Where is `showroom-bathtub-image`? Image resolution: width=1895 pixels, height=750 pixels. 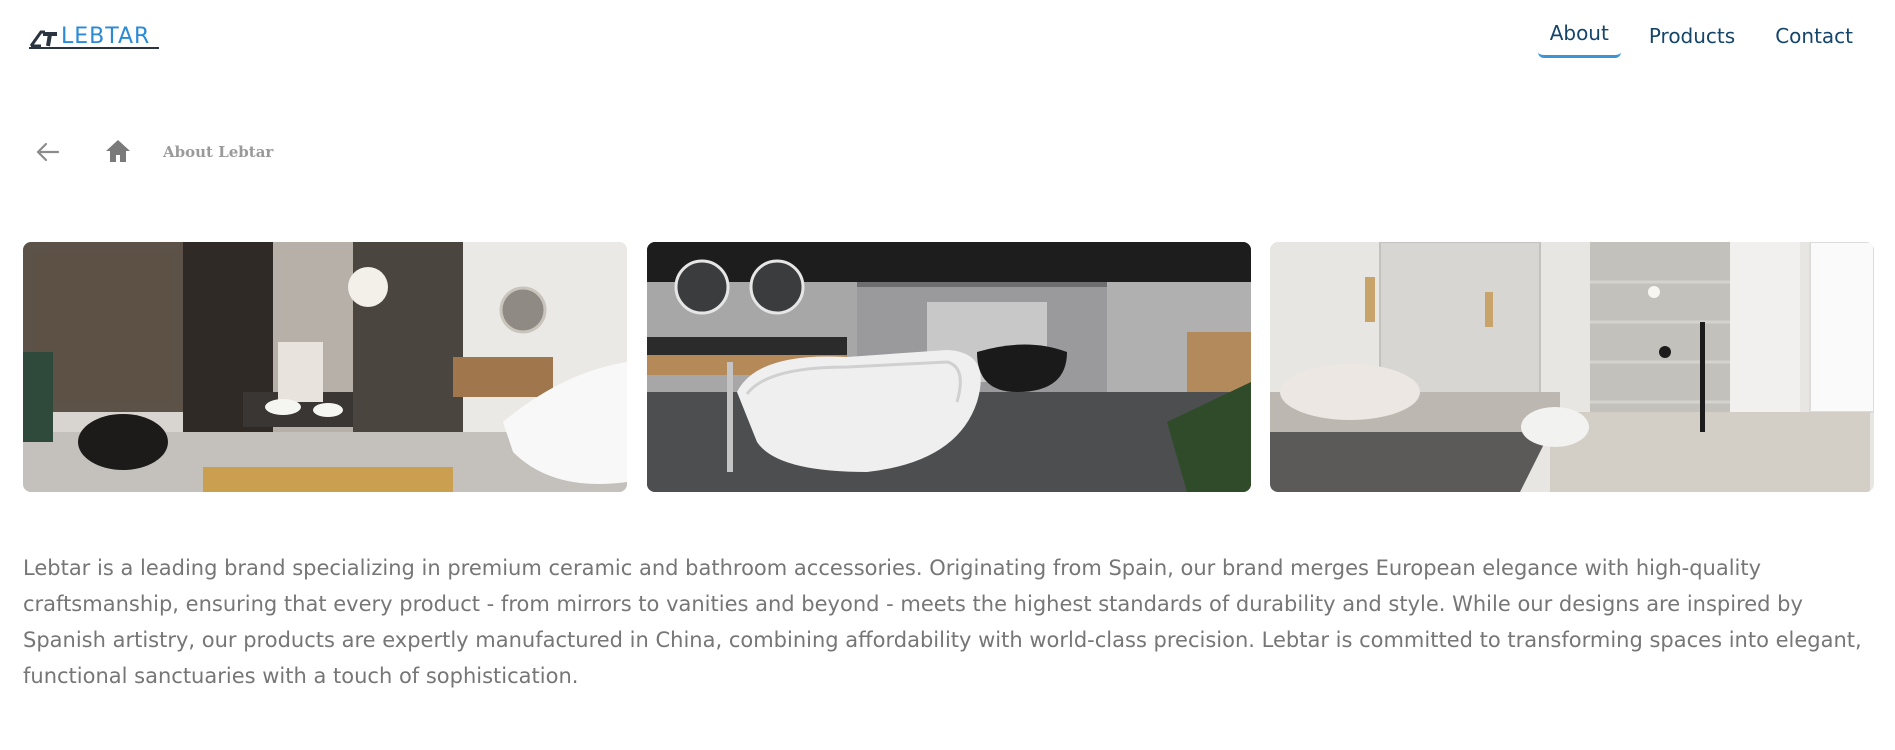
showroom-bathtub-image is located at coordinates (948, 367).